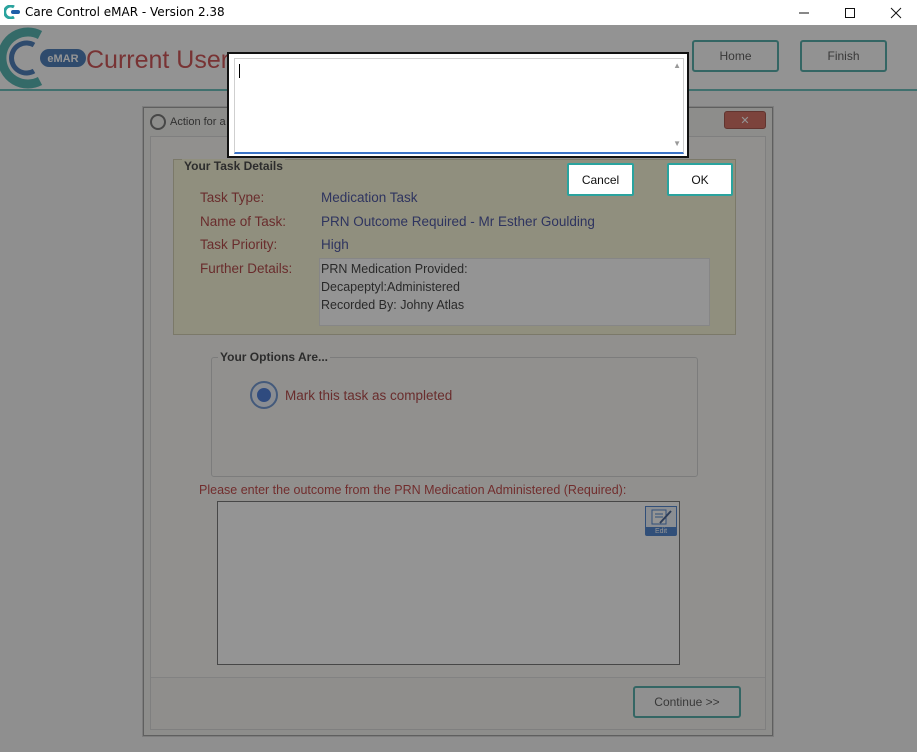 Image resolution: width=917 pixels, height=752 pixels. I want to click on text-caret, so click(239, 71).